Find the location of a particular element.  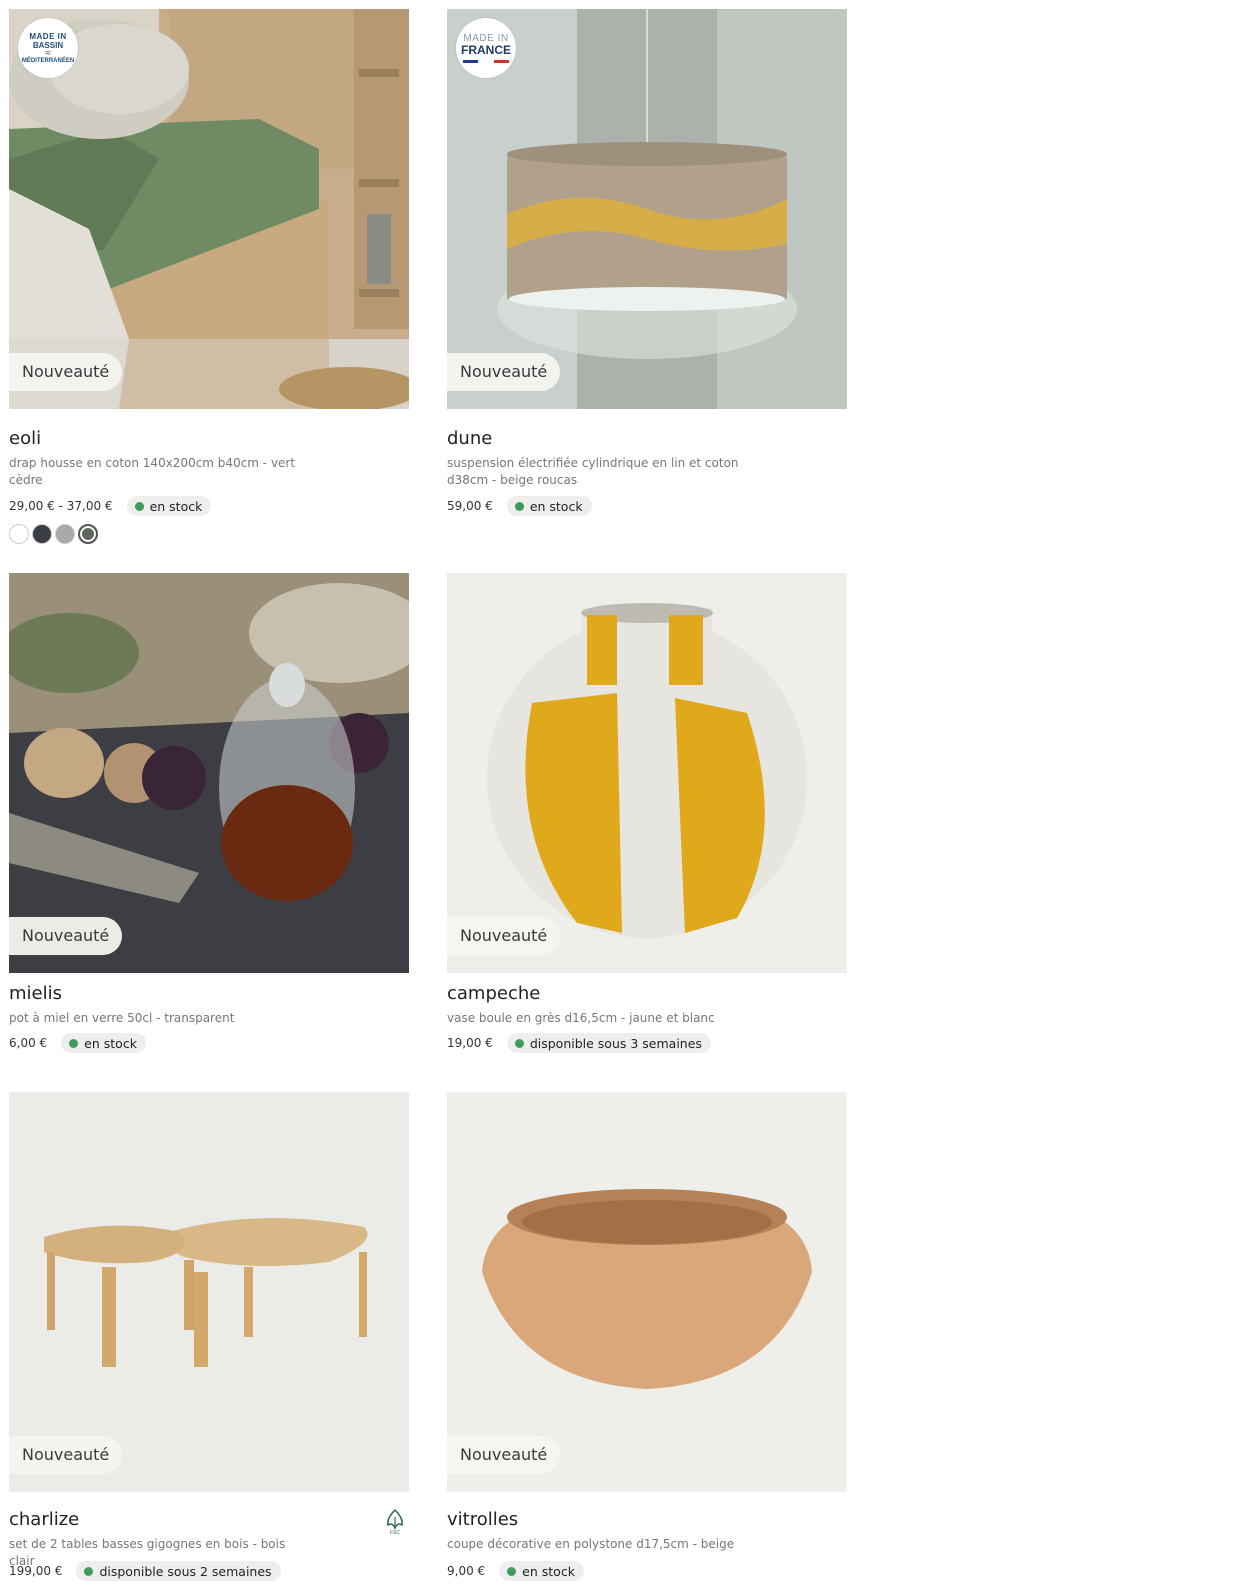

product-name: dune is located at coordinates (469, 438).